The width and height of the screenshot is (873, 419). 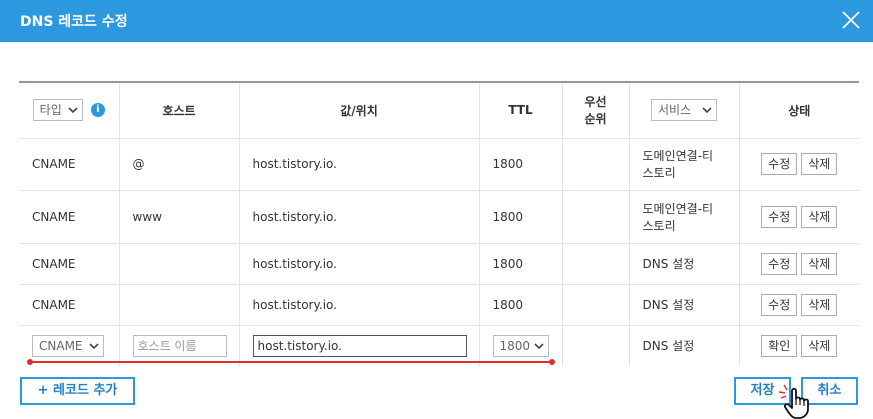 What do you see at coordinates (596, 345) in the screenshot?
I see `priority-edit-cell` at bounding box center [596, 345].